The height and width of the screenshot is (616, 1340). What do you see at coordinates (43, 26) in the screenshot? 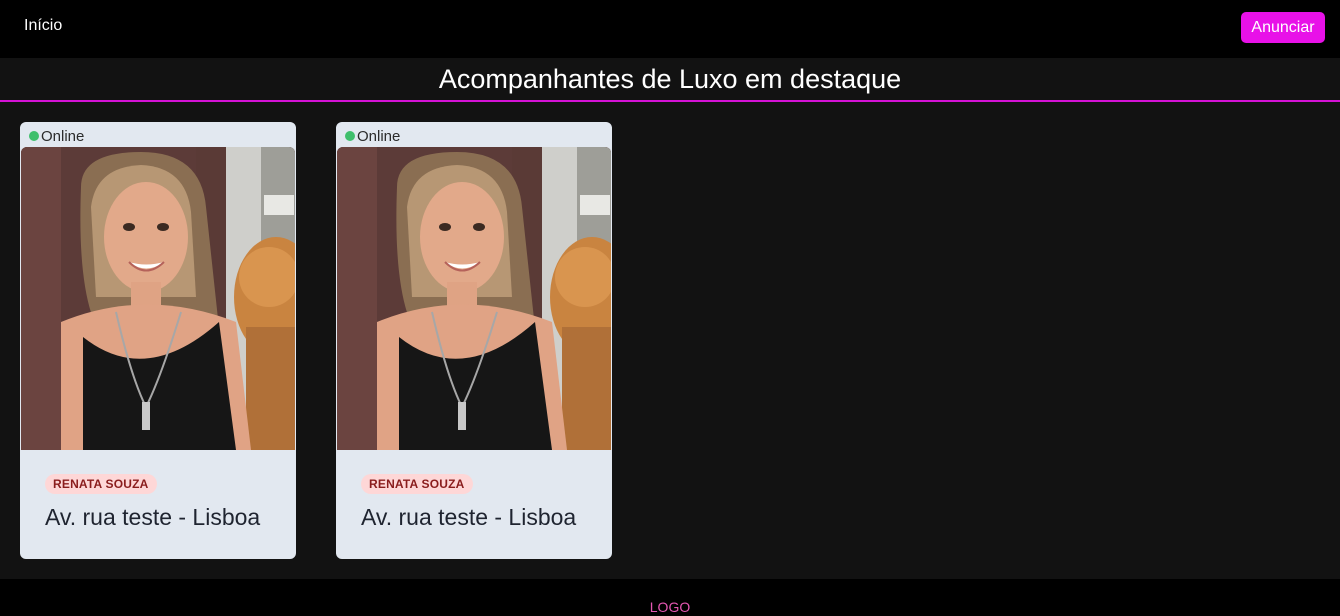
I see `nav-home-link: Início` at bounding box center [43, 26].